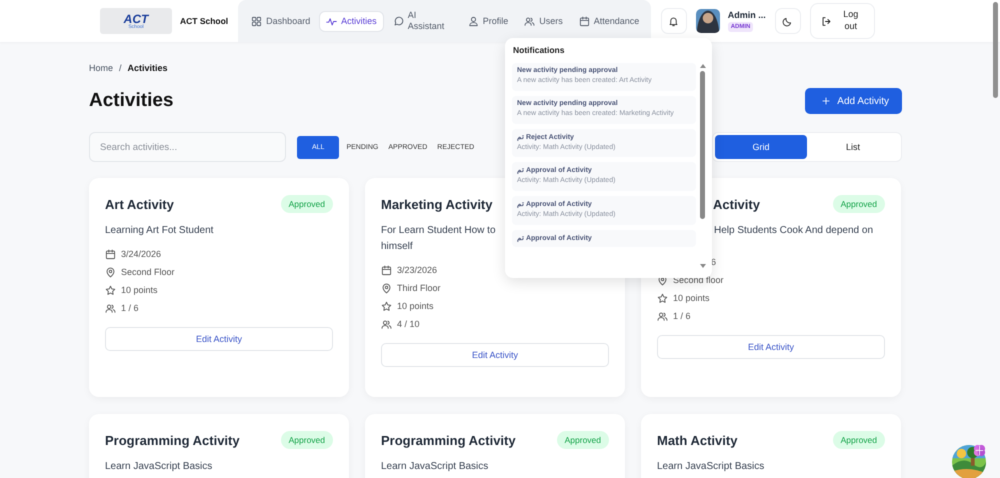 This screenshot has width=1000, height=478. What do you see at coordinates (139, 204) in the screenshot?
I see `card-title: Art Activity` at bounding box center [139, 204].